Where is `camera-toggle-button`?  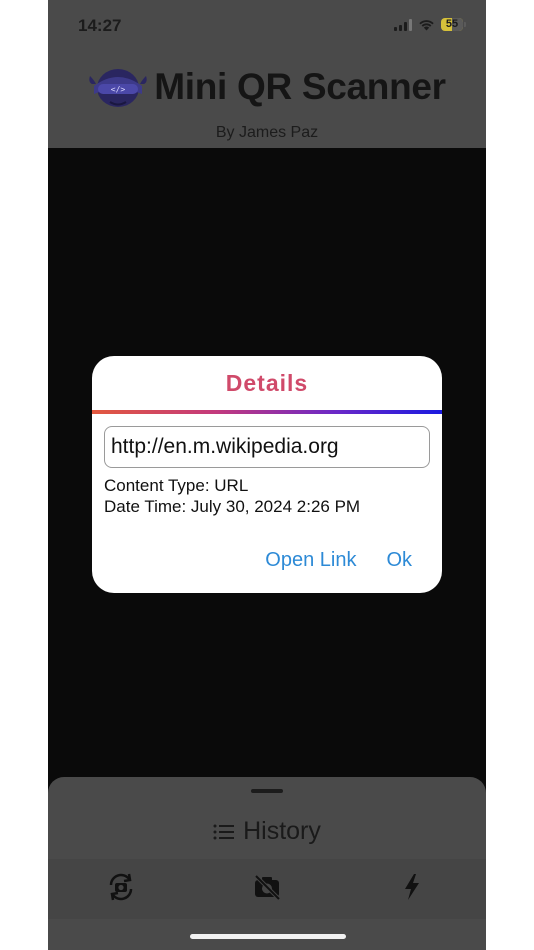
camera-toggle-button is located at coordinates (267, 887).